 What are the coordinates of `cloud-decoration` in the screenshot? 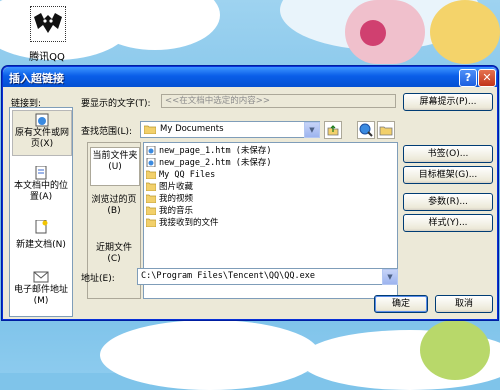 It's located at (210, 355).